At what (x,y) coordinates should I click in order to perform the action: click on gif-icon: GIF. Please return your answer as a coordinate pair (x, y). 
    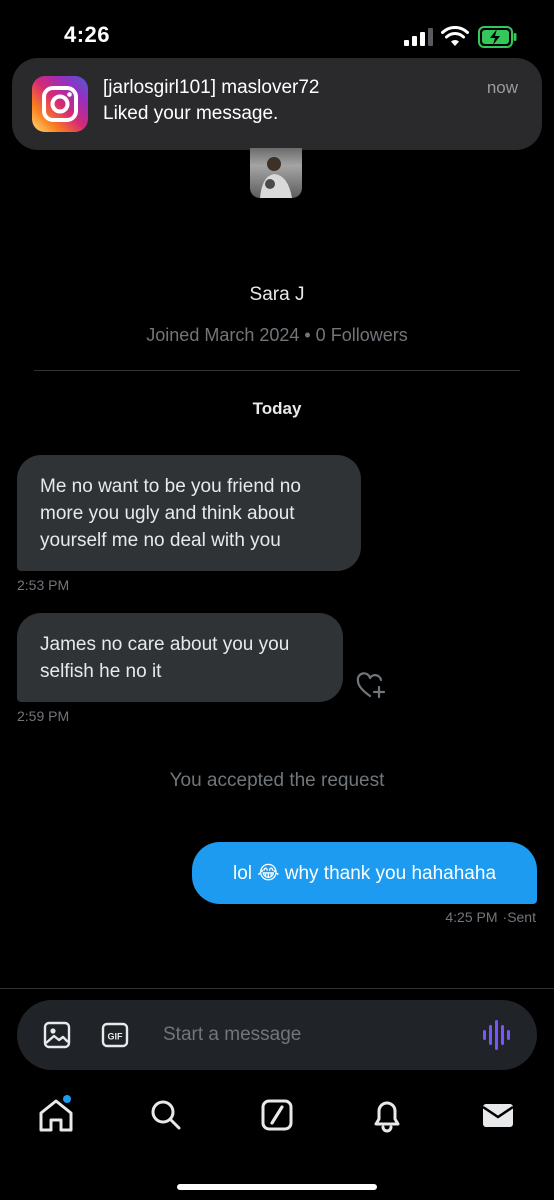
    Looking at the image, I should click on (115, 1035).